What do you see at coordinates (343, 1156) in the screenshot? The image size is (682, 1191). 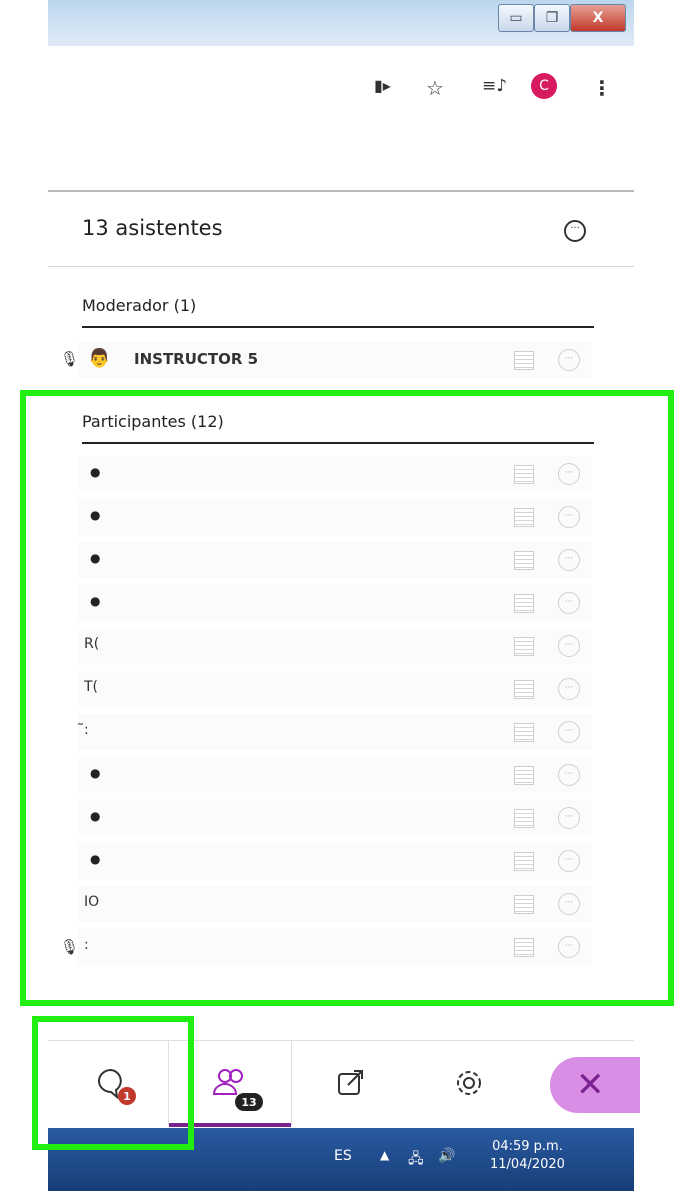 I see `language-indicator: ES` at bounding box center [343, 1156].